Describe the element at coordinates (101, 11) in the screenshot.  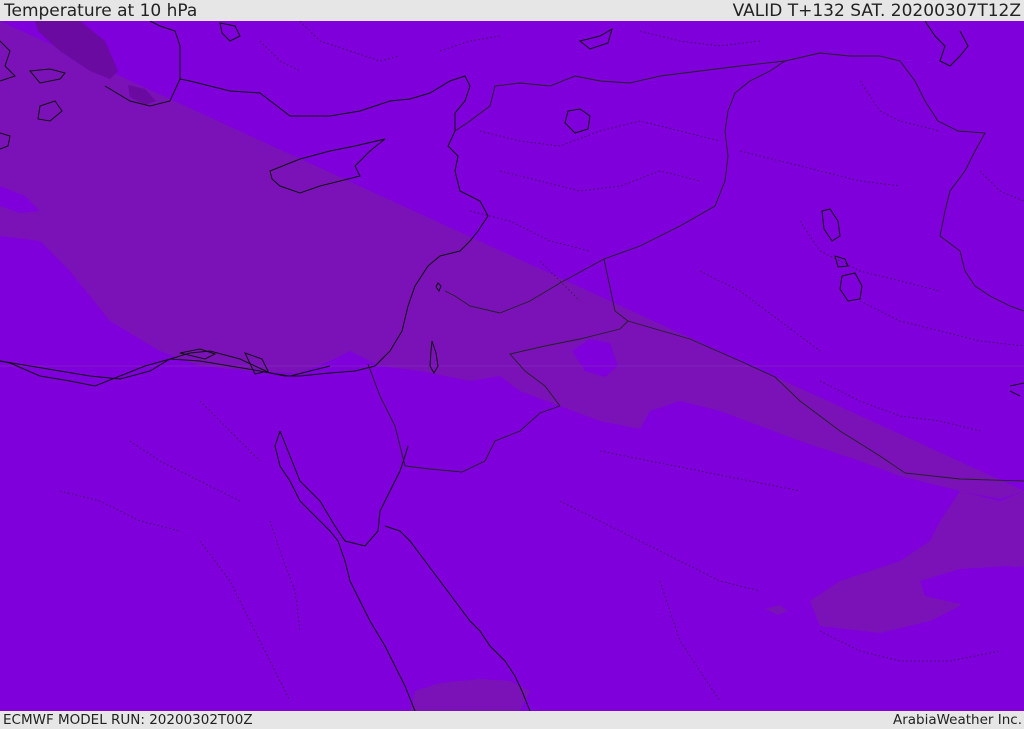
I see `map-title: Temperature at 10 hPa` at that location.